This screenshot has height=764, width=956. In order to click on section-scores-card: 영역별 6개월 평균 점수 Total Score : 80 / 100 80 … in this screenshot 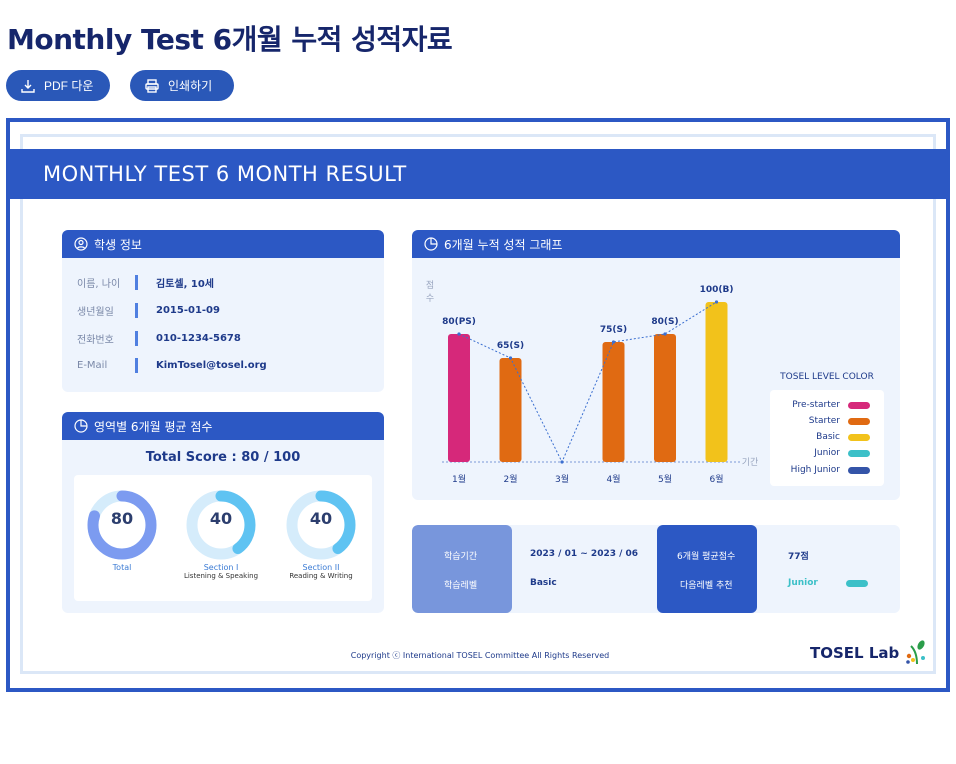, I will do `click(223, 512)`.